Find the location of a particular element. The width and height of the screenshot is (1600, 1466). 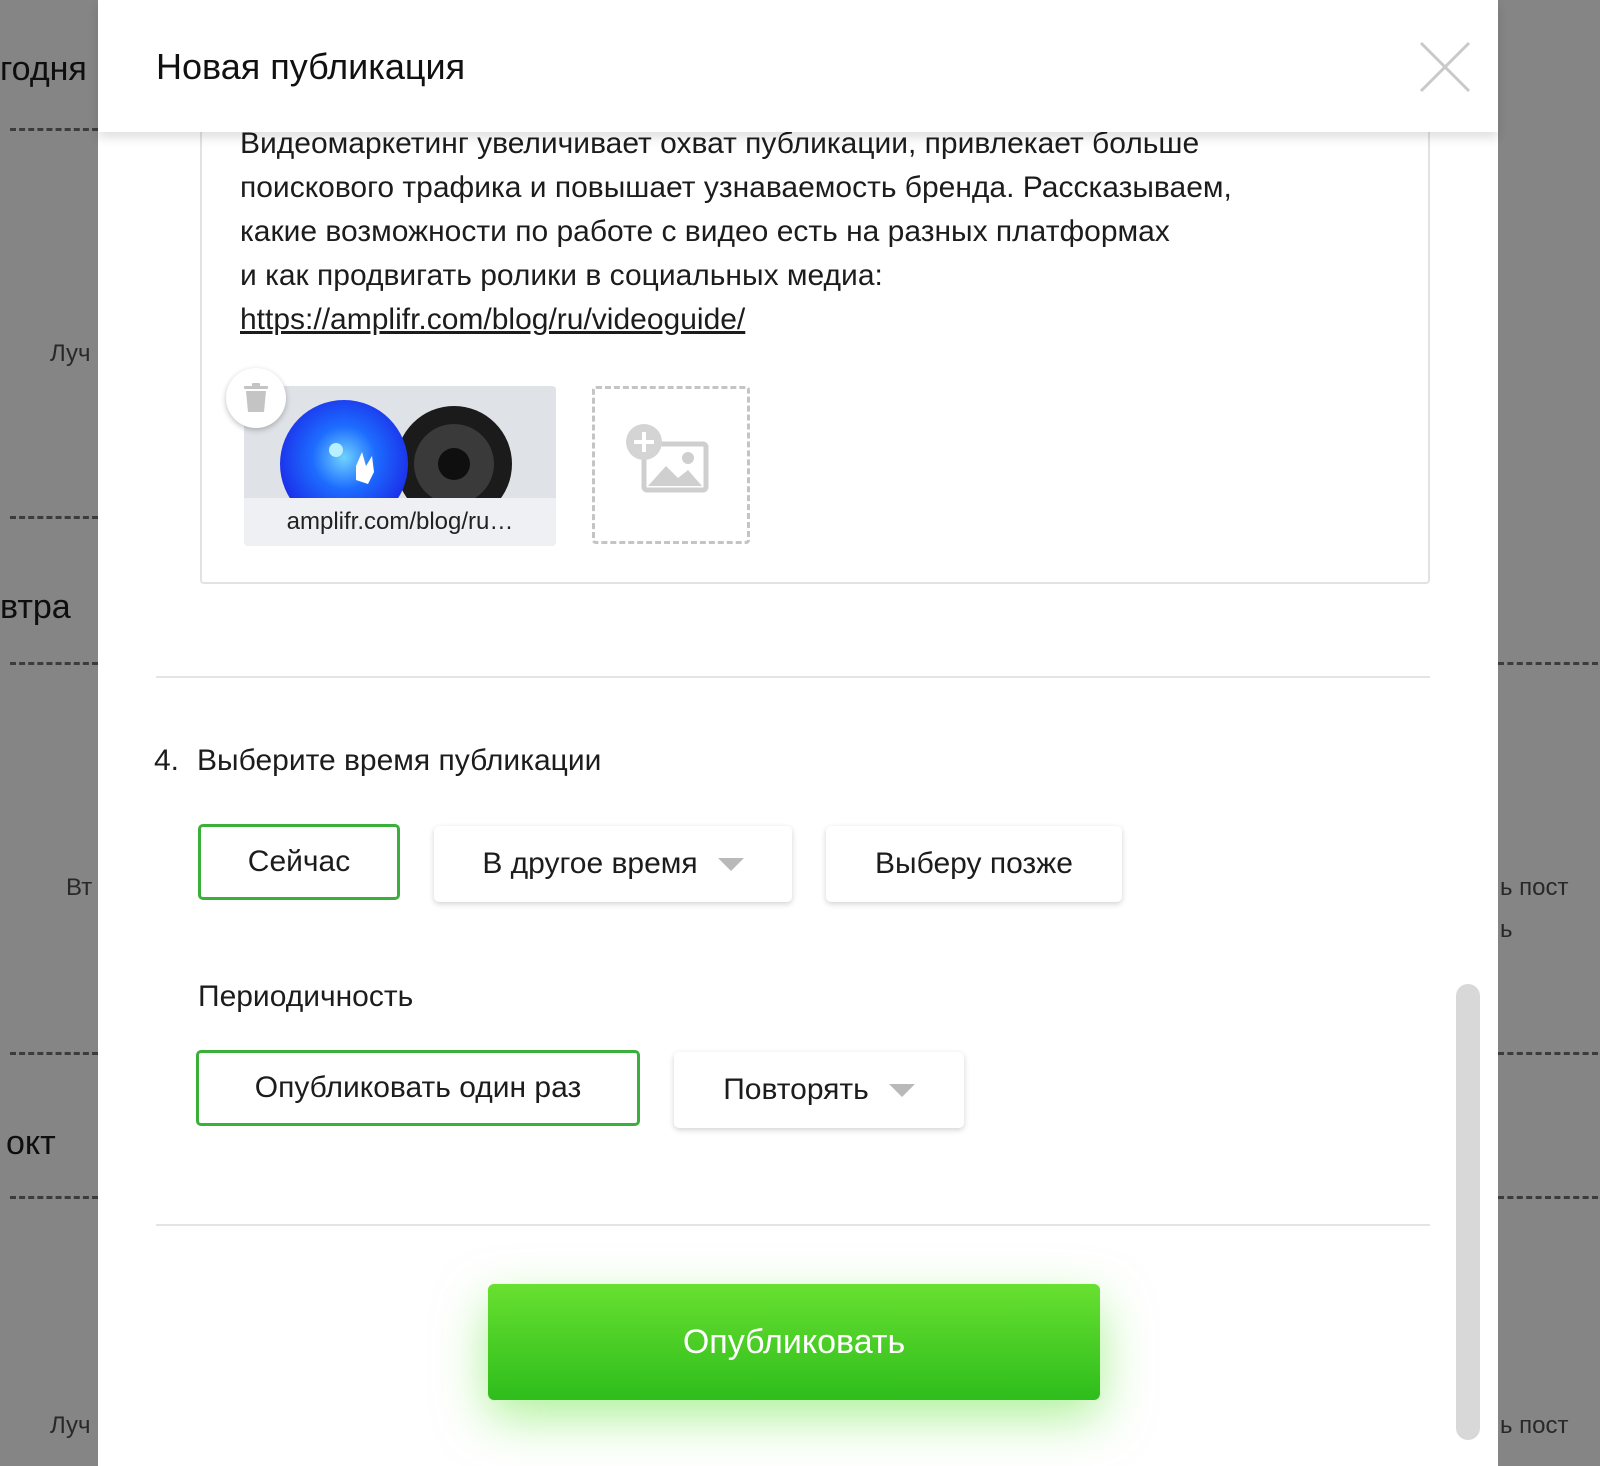

time-now-label: Сейчас is located at coordinates (299, 861).